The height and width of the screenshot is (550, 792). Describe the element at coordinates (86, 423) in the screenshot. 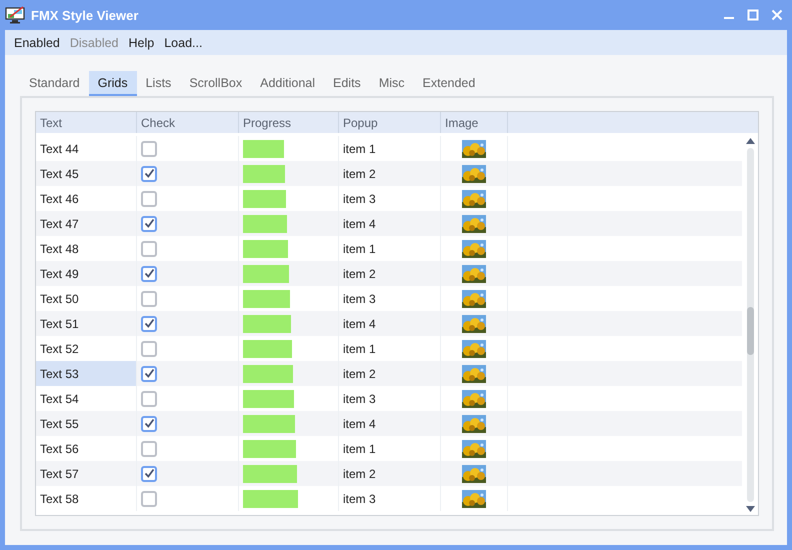

I see `table-cell: Text 55` at that location.